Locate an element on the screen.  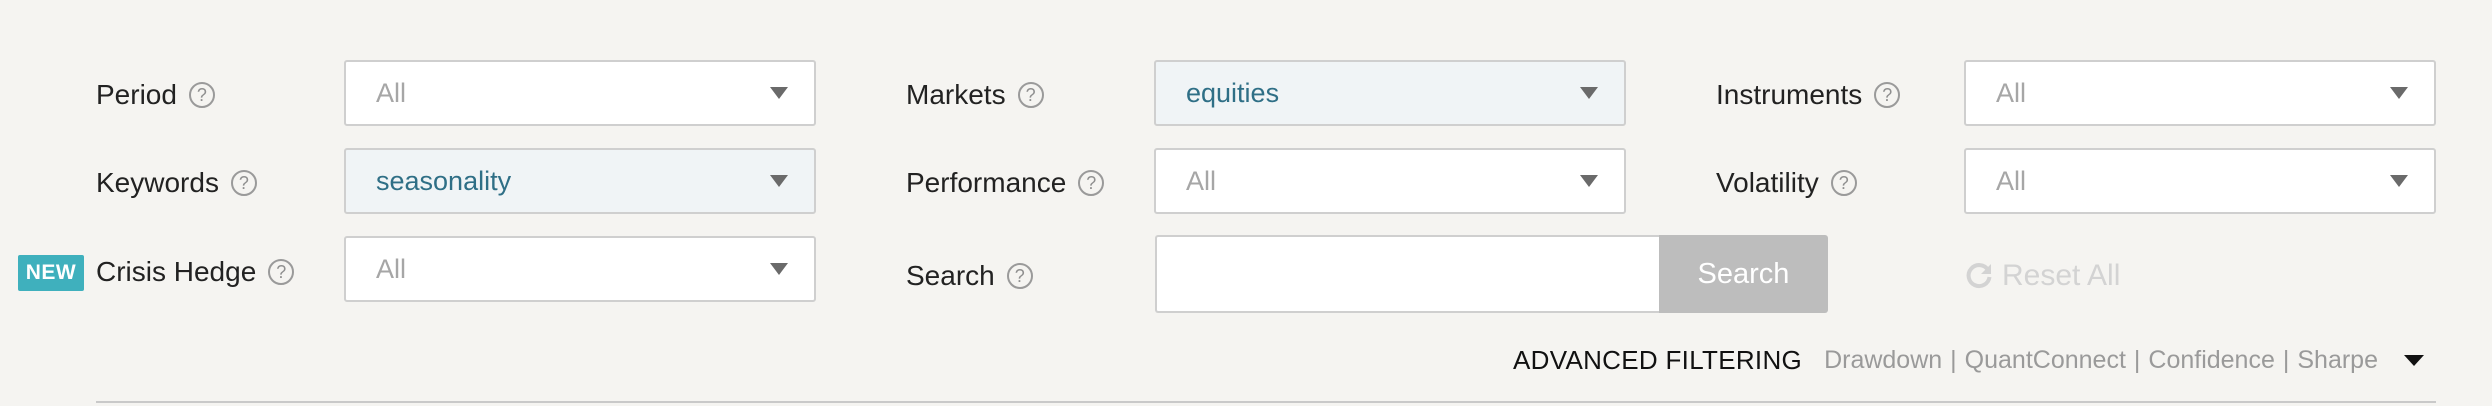
search-label: Search ? is located at coordinates (969, 276).